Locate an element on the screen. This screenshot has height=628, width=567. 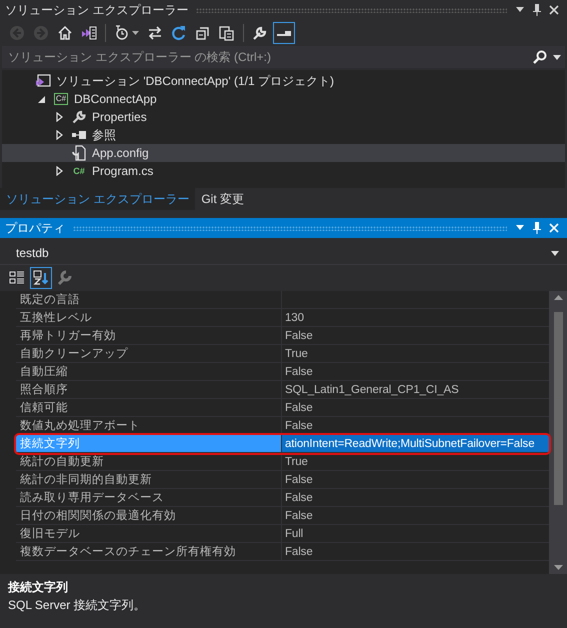
property-name: 統計の非同期的自動更新 is located at coordinates (149, 479).